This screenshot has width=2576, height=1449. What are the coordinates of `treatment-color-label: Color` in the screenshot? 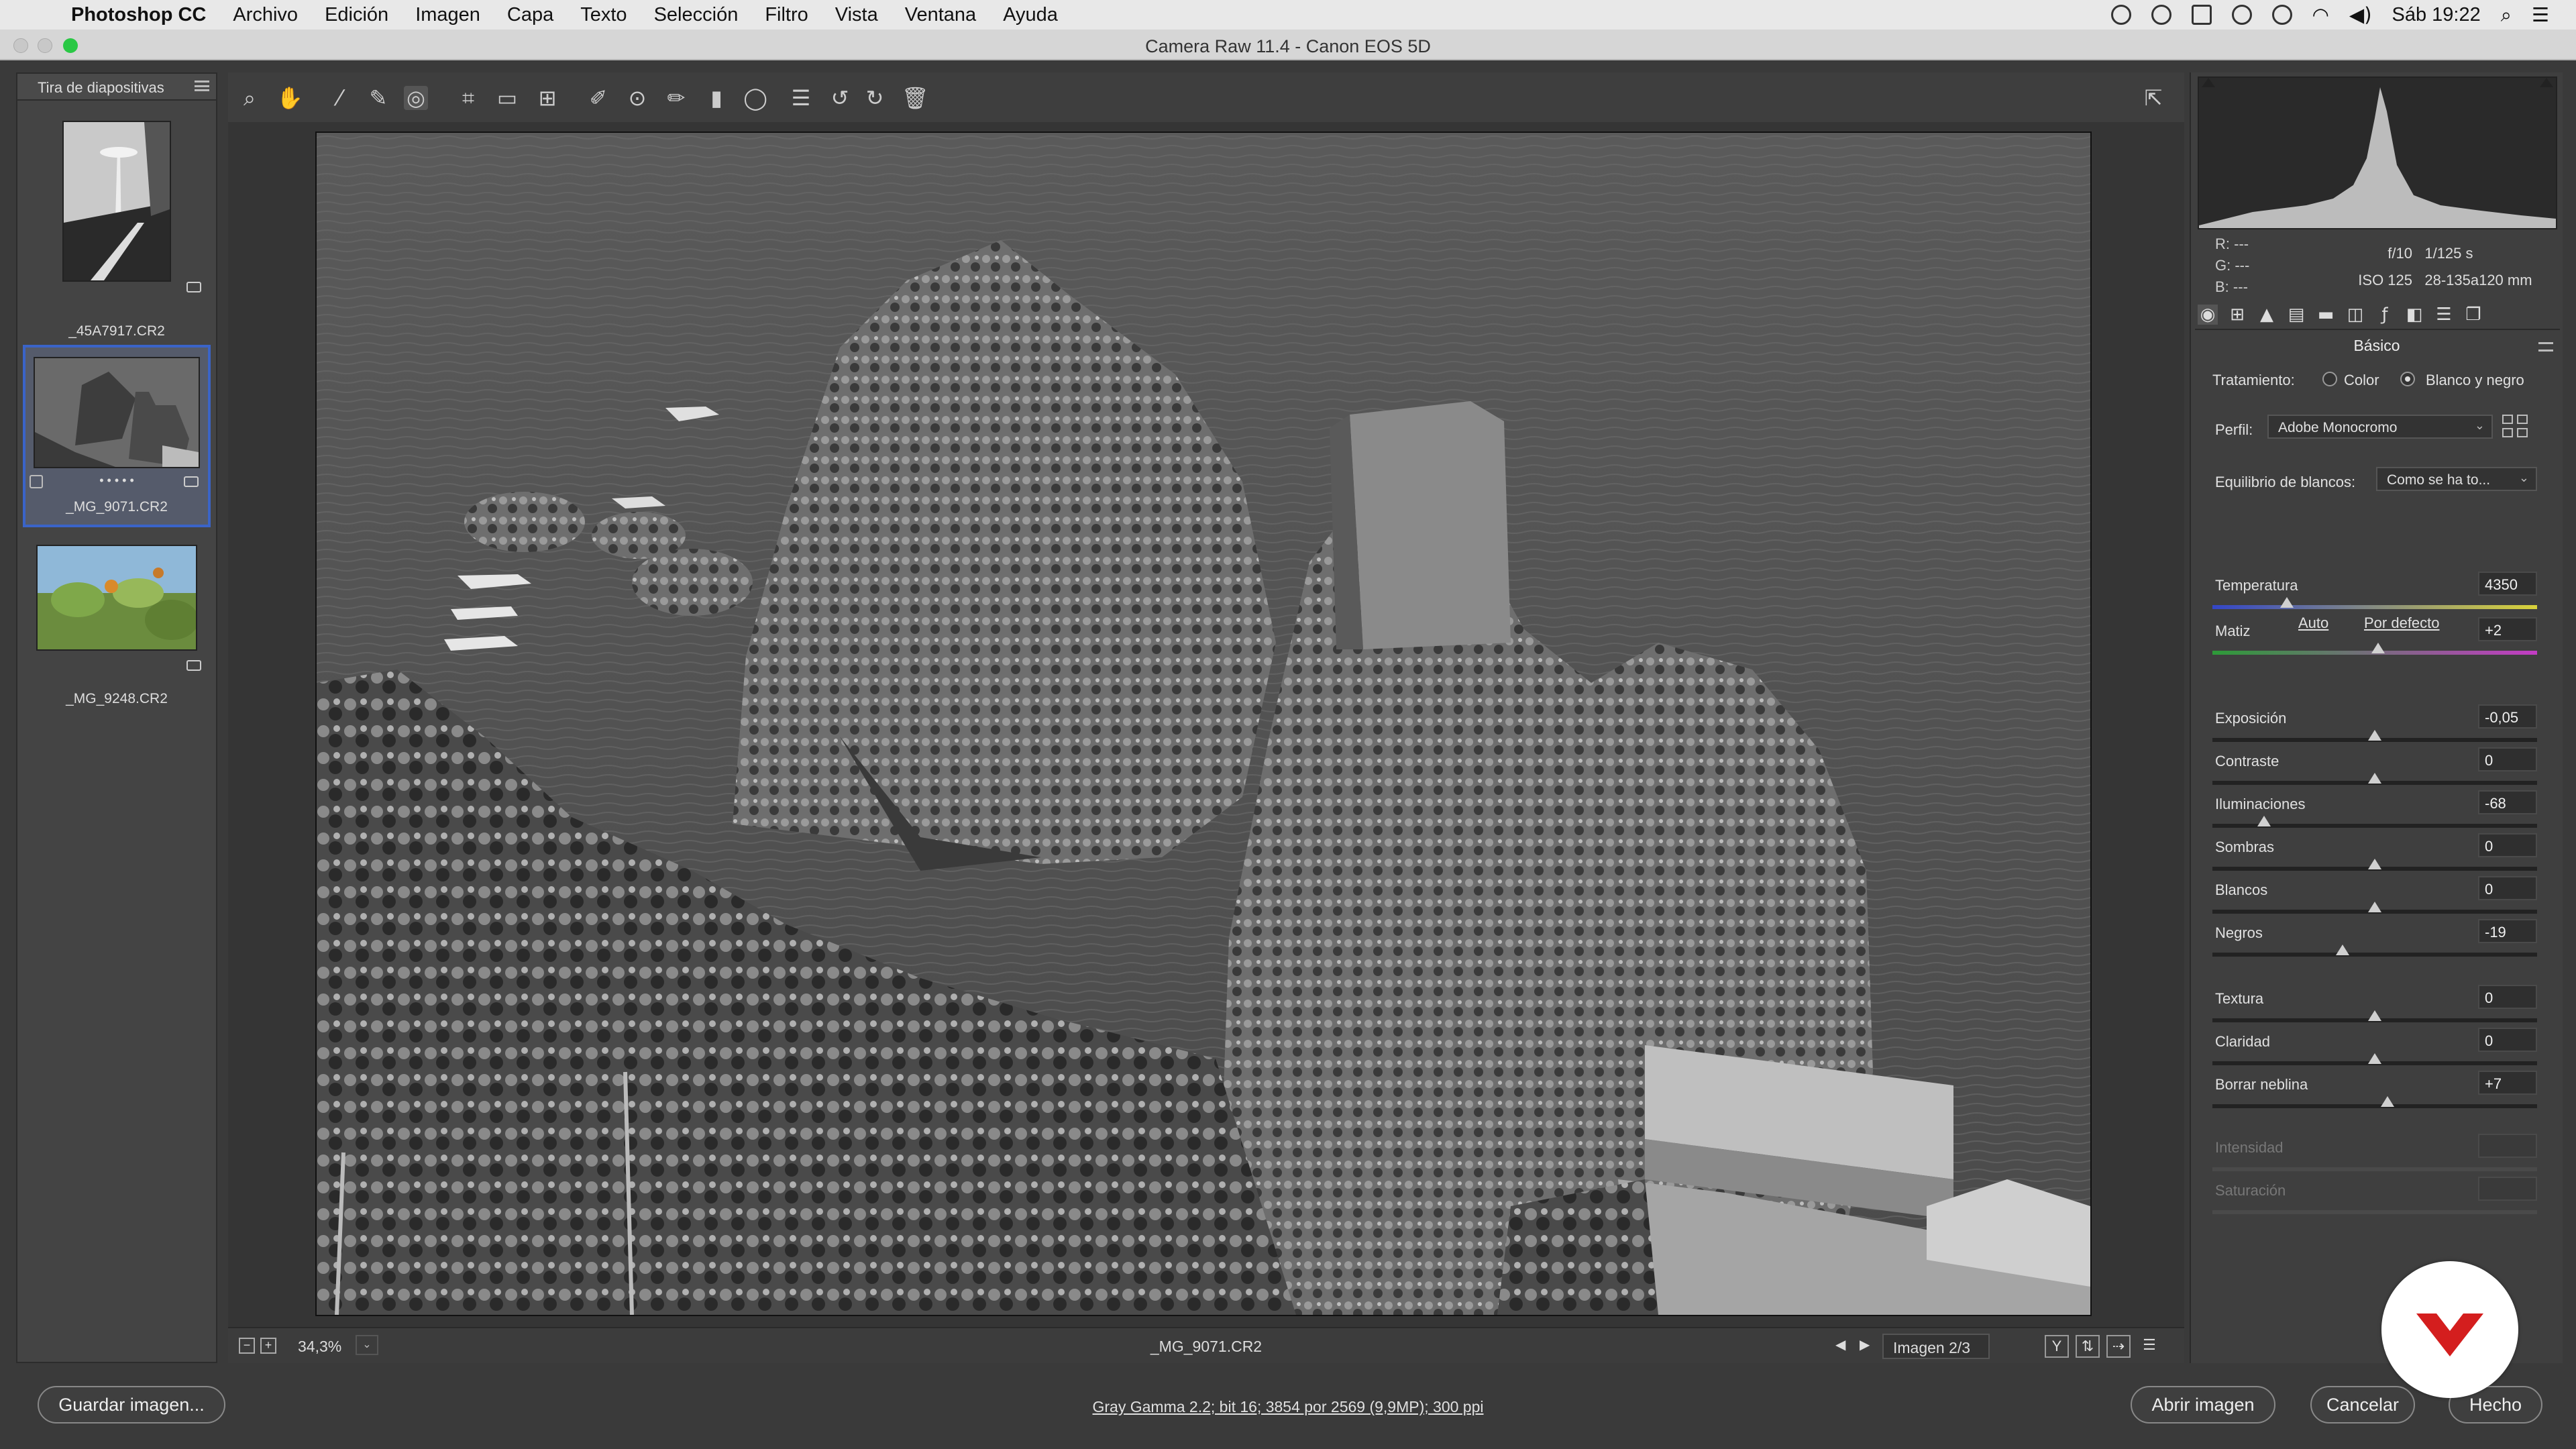 It's located at (2361, 380).